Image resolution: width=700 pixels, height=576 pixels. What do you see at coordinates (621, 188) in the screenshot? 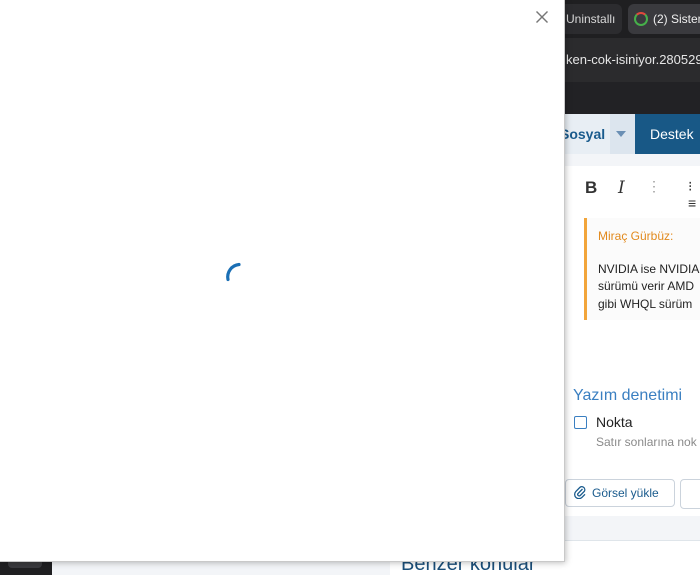
I see `italic-button: I` at bounding box center [621, 188].